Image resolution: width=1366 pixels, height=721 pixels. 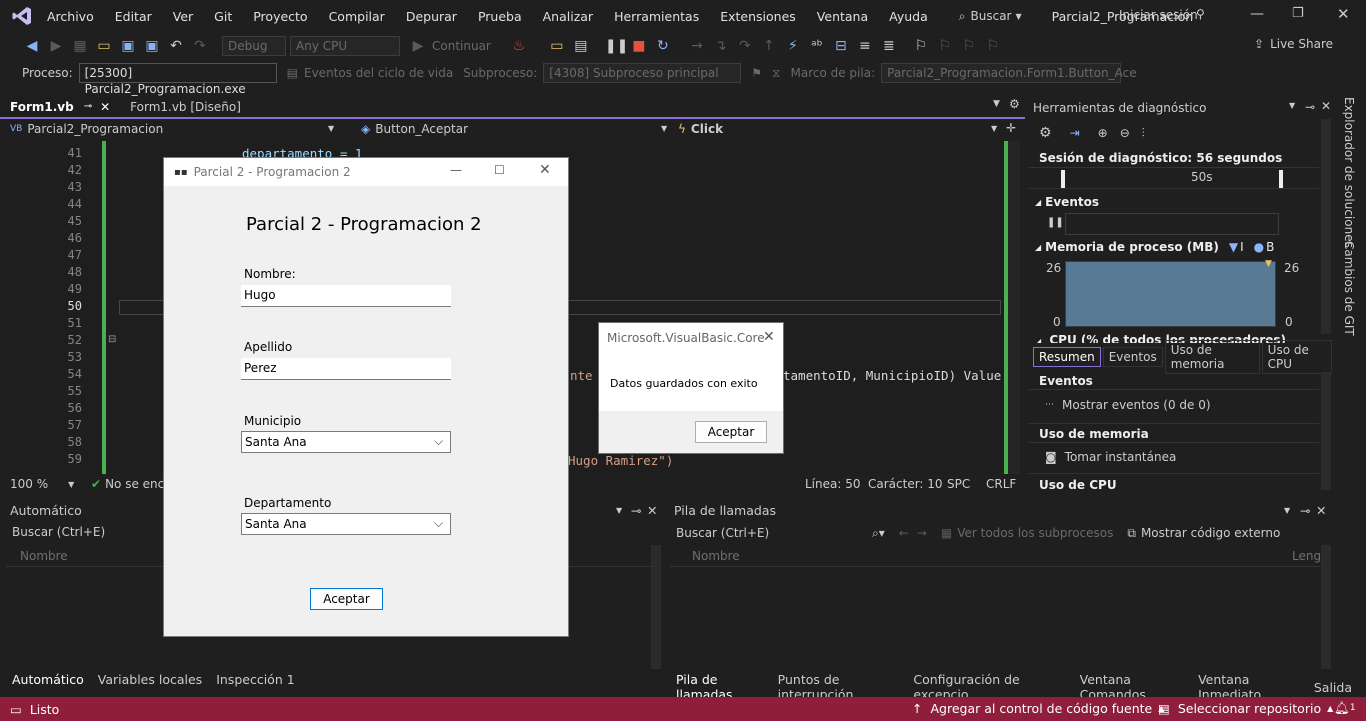 I want to click on clear-bookmarks-icon: ⚐, so click(x=993, y=46).